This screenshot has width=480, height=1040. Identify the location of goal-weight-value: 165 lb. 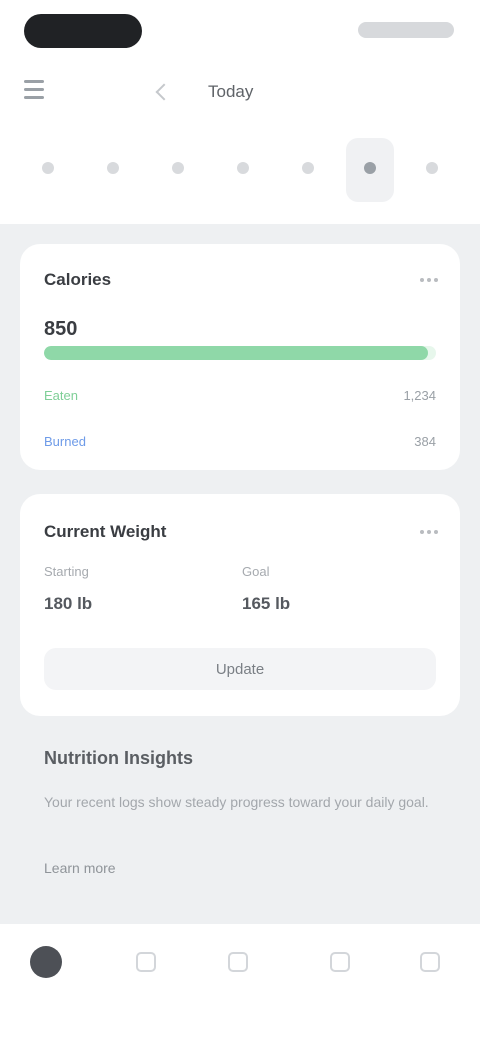
(266, 603).